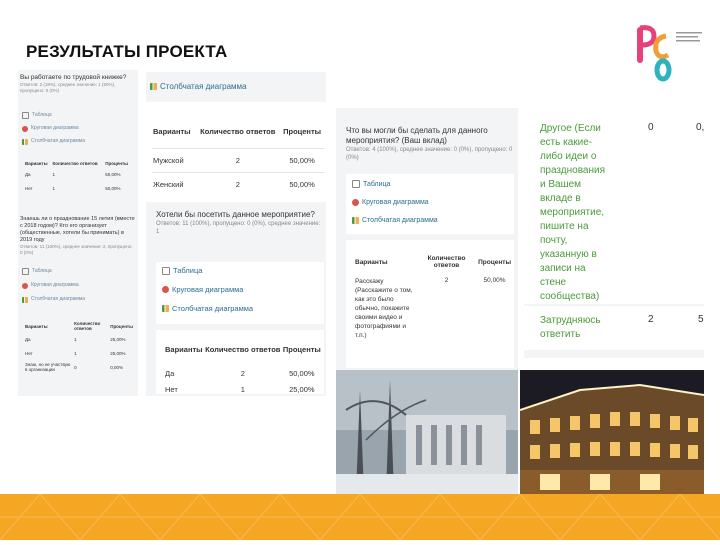  Describe the element at coordinates (73, 174) in the screenshot. I see `table-row: Да 1 50,00%` at that location.